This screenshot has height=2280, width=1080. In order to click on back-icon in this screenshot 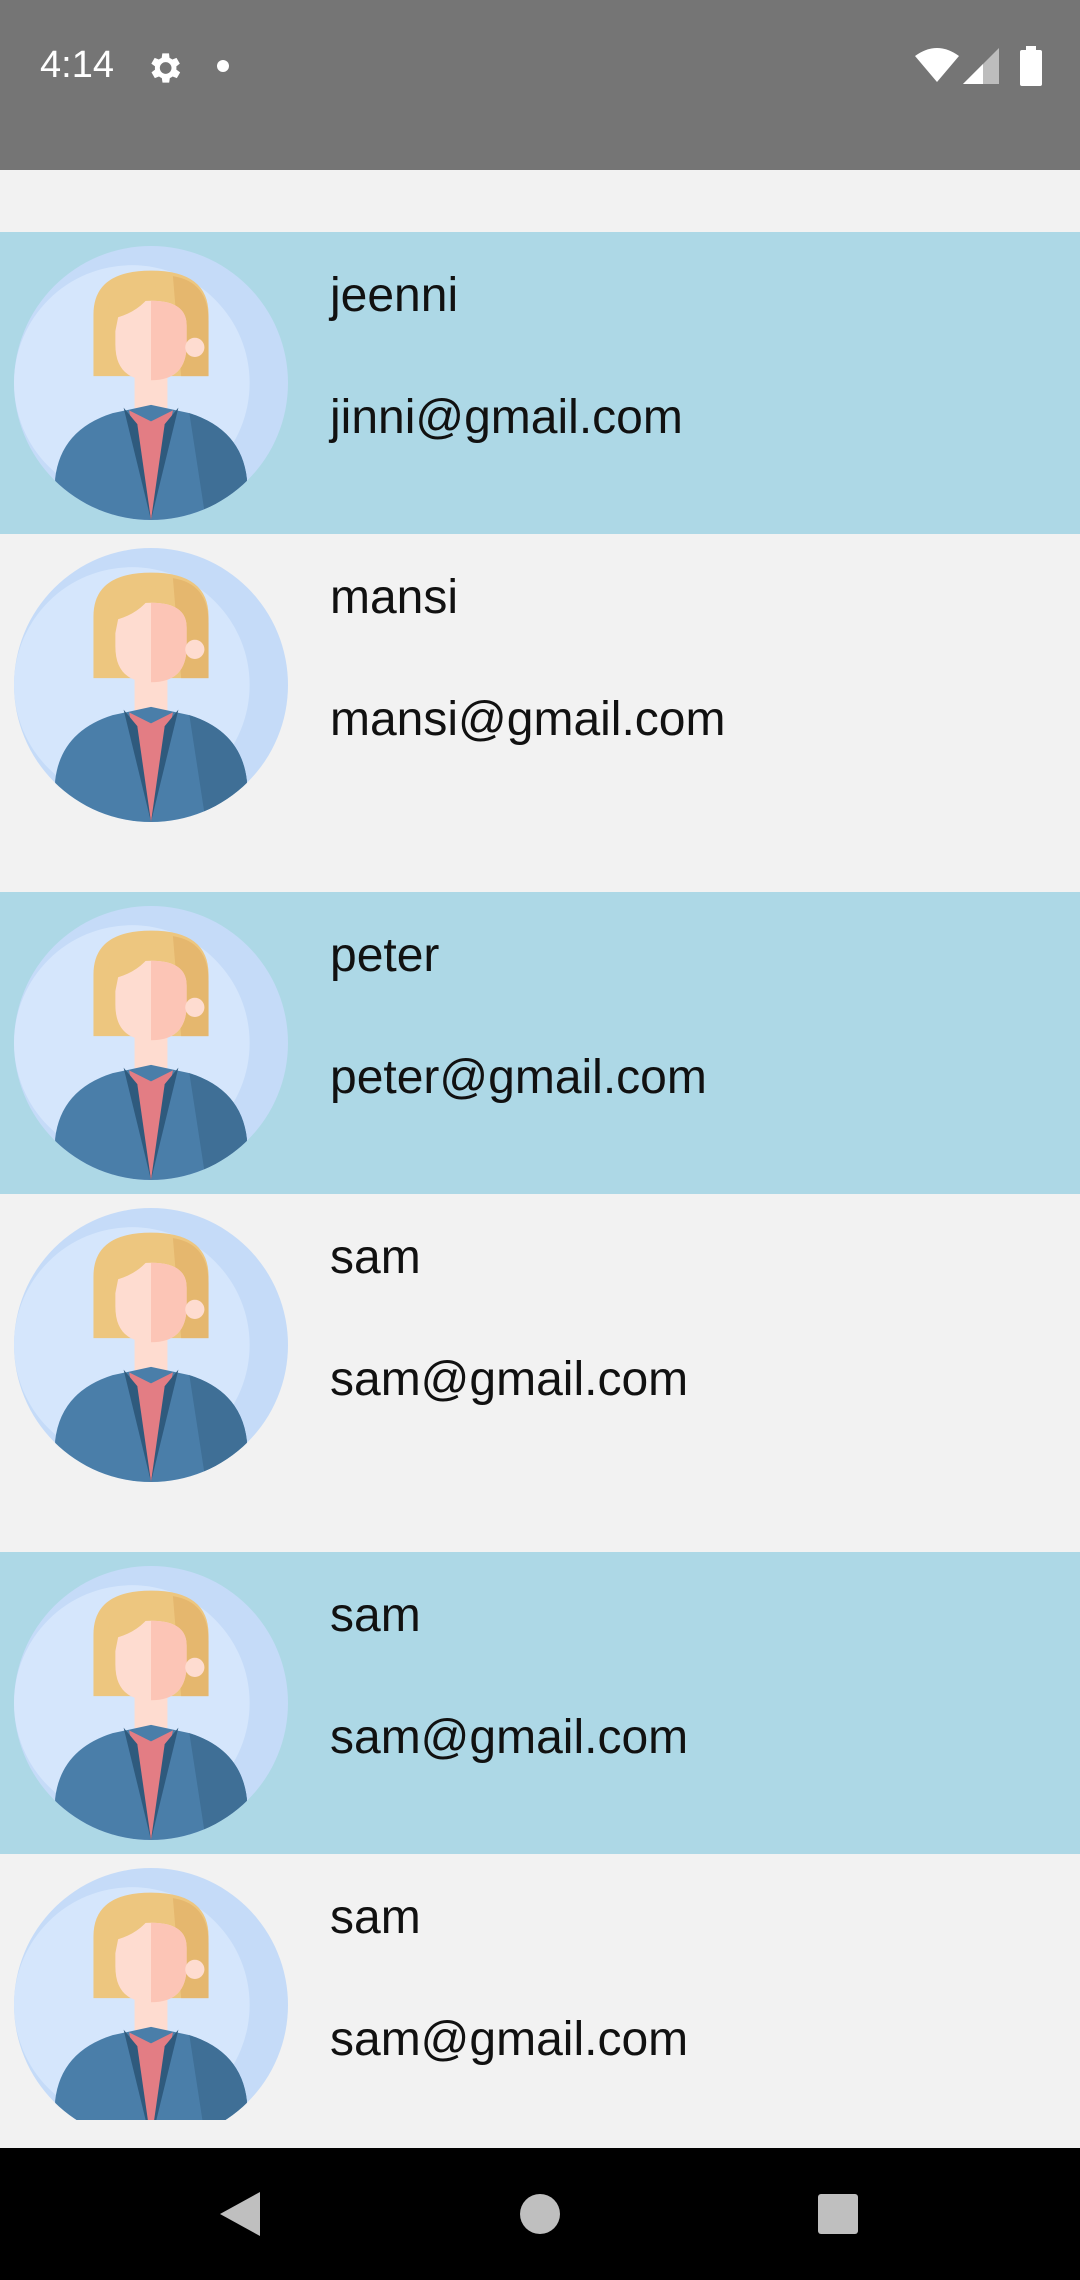, I will do `click(240, 2214)`.